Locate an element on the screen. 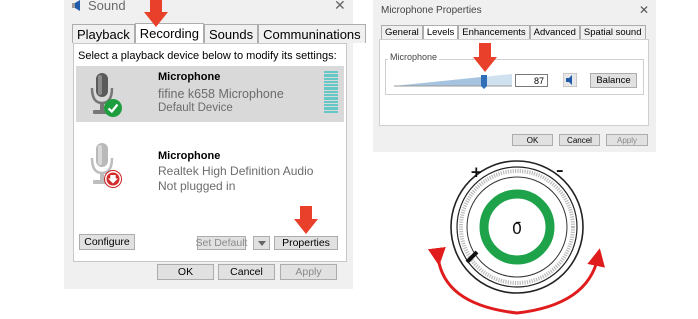 The width and height of the screenshot is (698, 319). properties-title: Microphone Properties is located at coordinates (431, 10).